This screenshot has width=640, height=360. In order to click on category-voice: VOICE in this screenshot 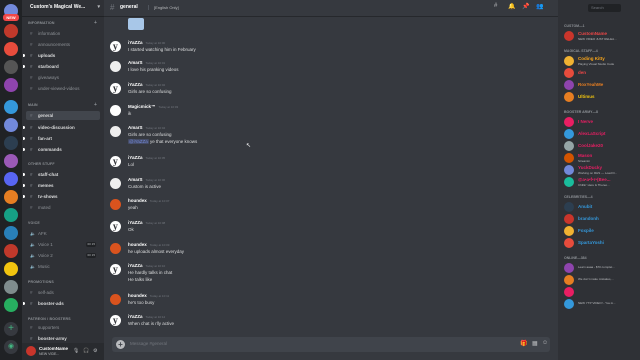, I will do `click(34, 223)`.